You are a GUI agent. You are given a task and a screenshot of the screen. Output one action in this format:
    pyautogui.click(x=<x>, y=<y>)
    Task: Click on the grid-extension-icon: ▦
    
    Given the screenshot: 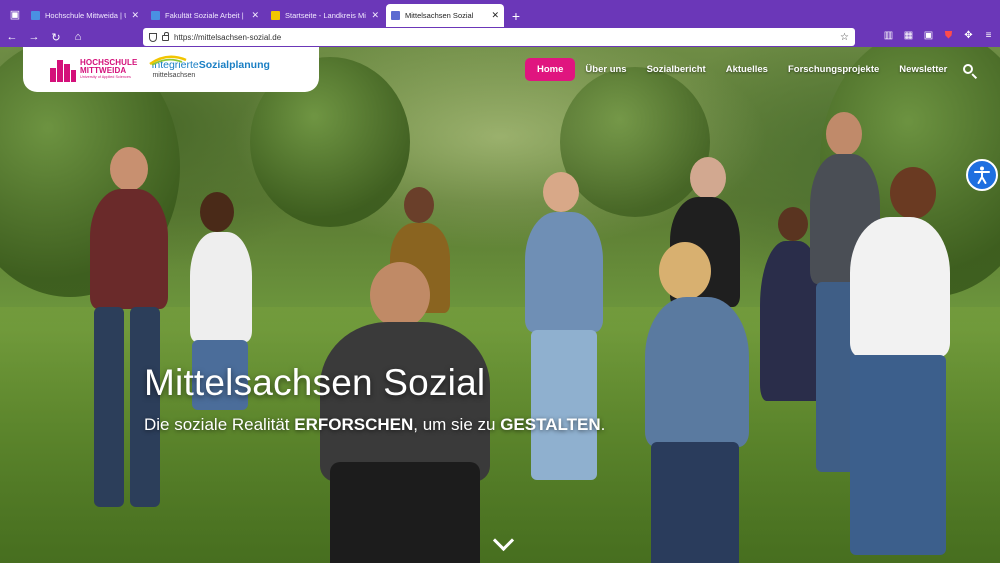 What is the action you would take?
    pyautogui.click(x=908, y=35)
    